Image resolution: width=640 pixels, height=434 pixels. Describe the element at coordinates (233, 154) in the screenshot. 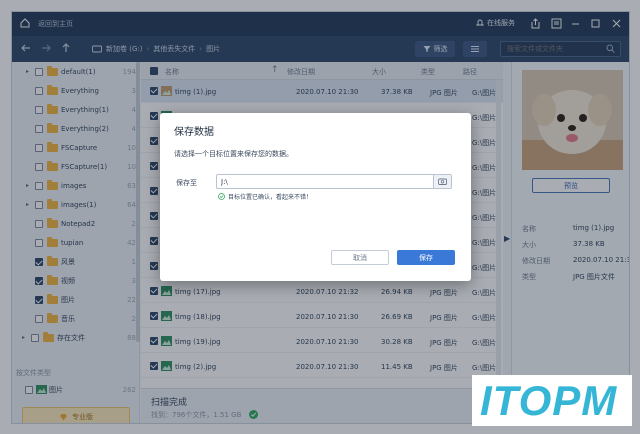

I see `dialog-description: 请选择一个目标位置来保存您的数据。` at that location.